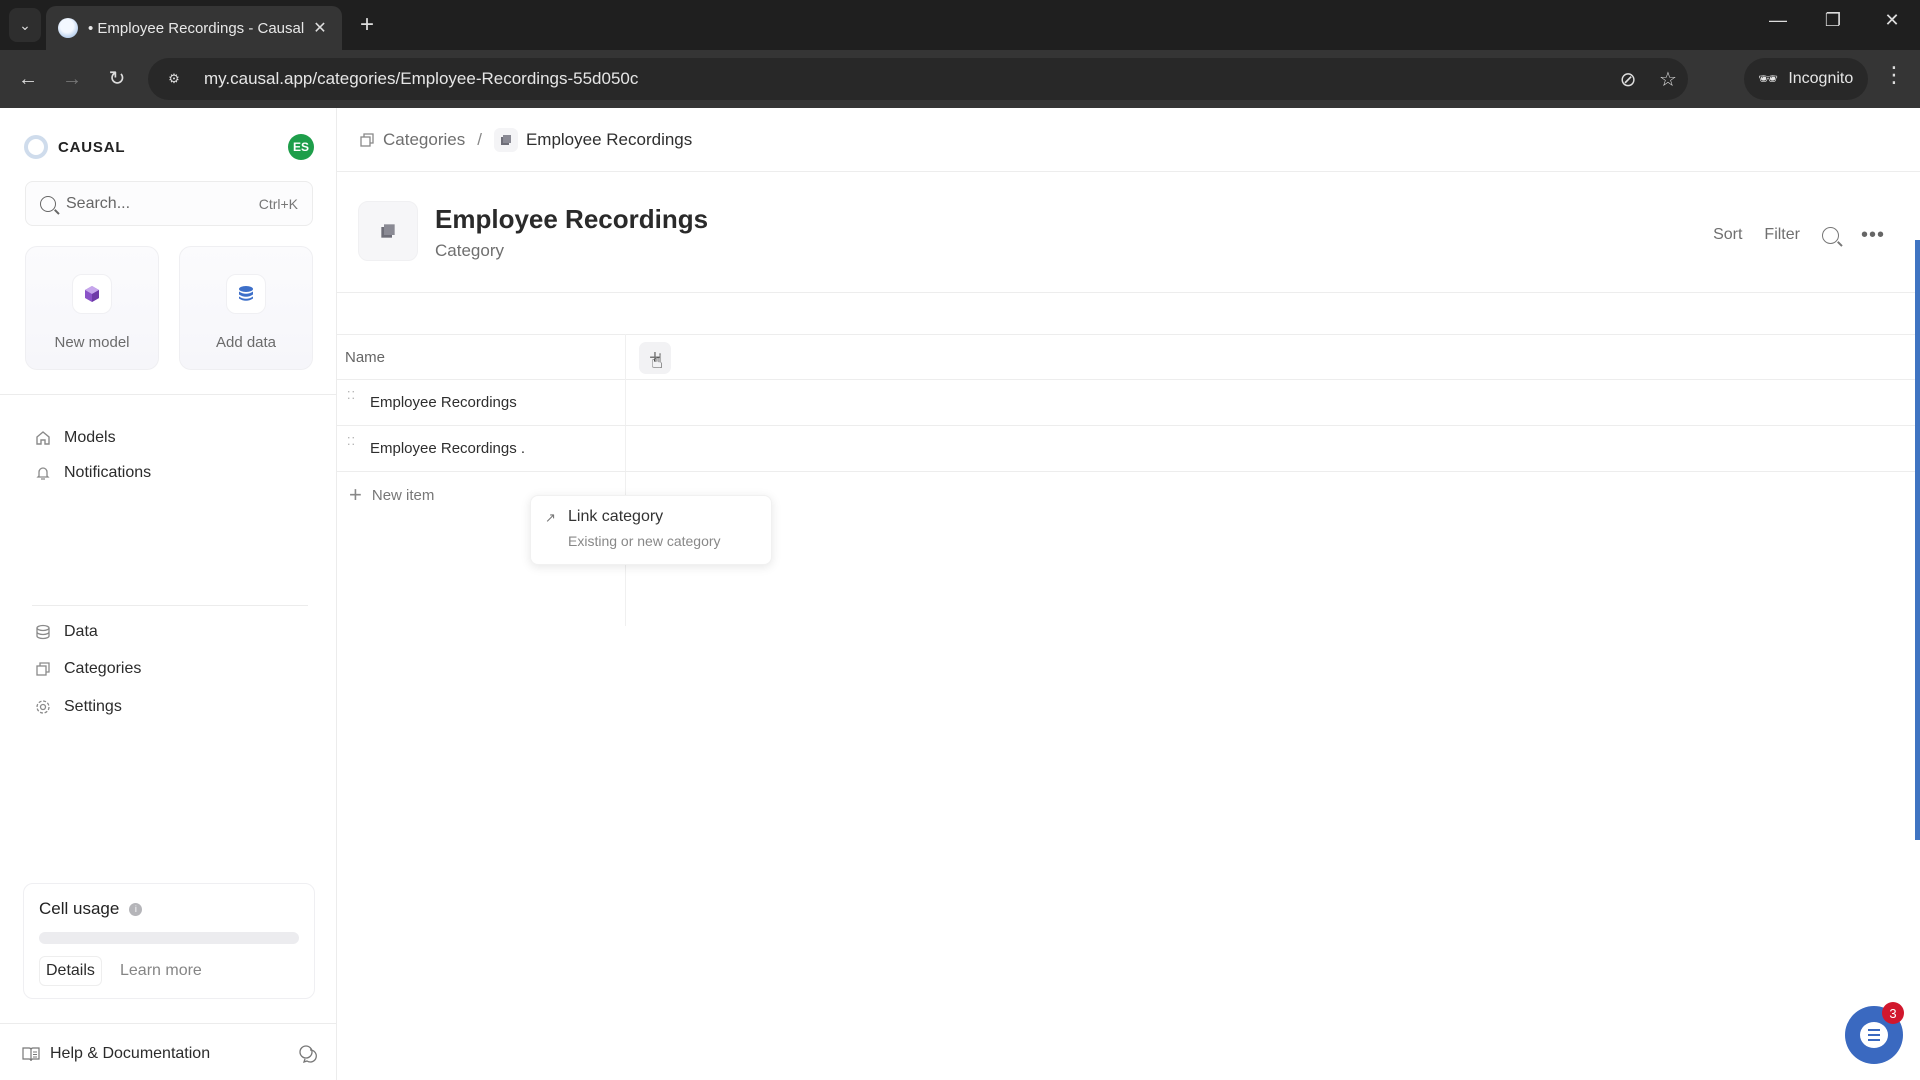 This screenshot has height=1080, width=1920. What do you see at coordinates (90, 437) in the screenshot?
I see `sidebar-item-label: Models` at bounding box center [90, 437].